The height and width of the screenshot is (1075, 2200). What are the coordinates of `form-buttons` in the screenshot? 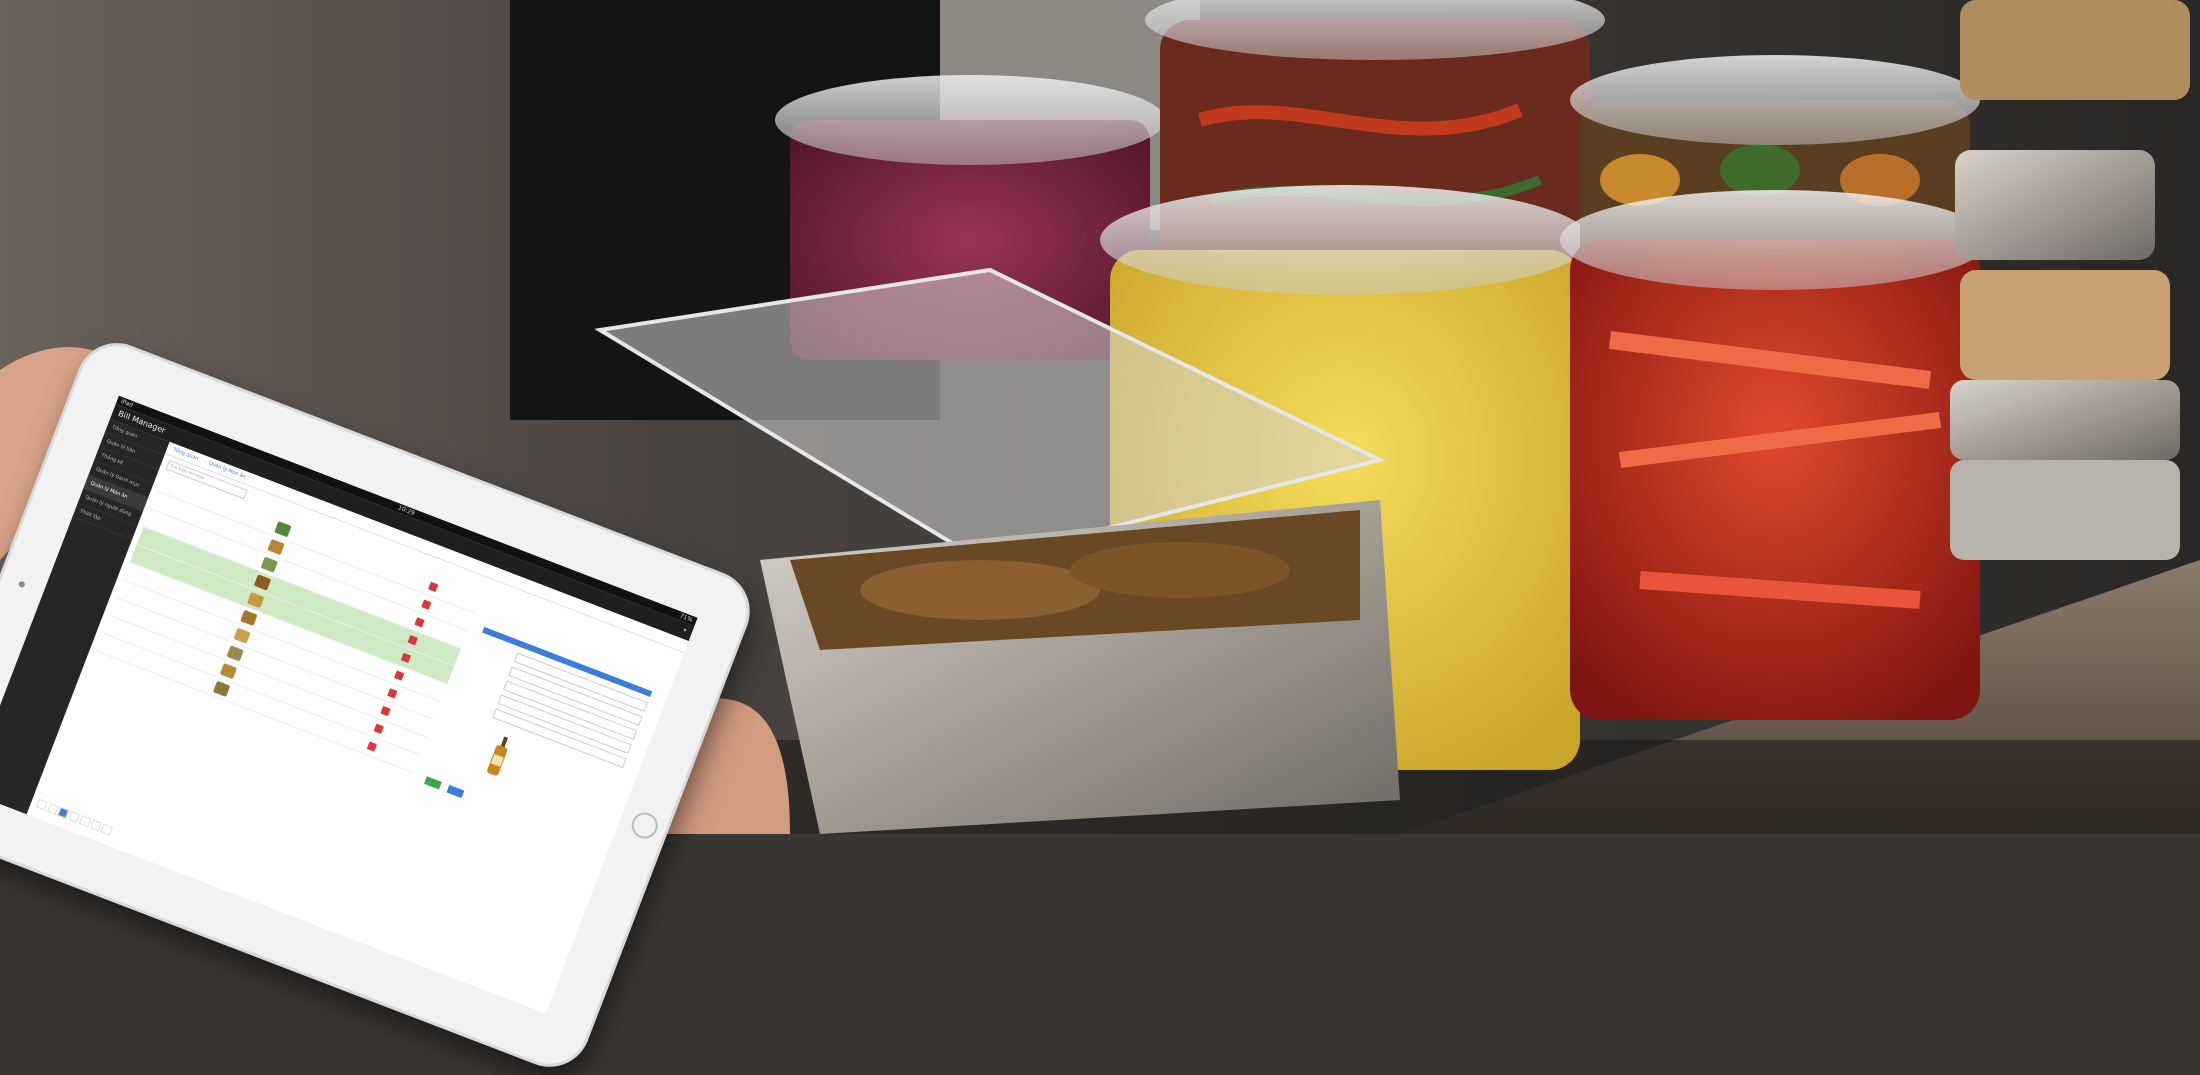 It's located at (510, 811).